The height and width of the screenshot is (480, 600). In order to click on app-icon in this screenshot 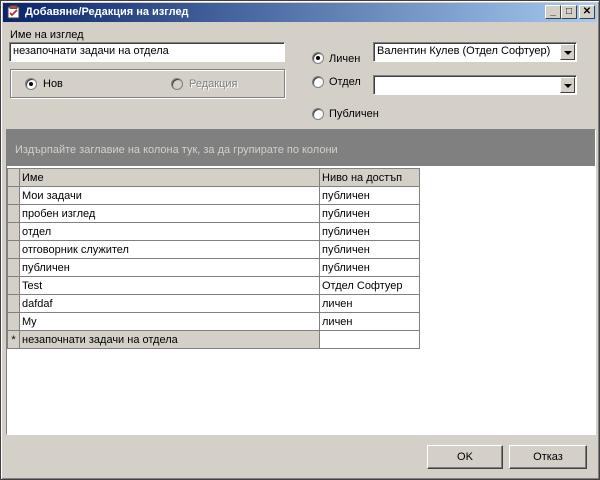, I will do `click(13, 12)`.